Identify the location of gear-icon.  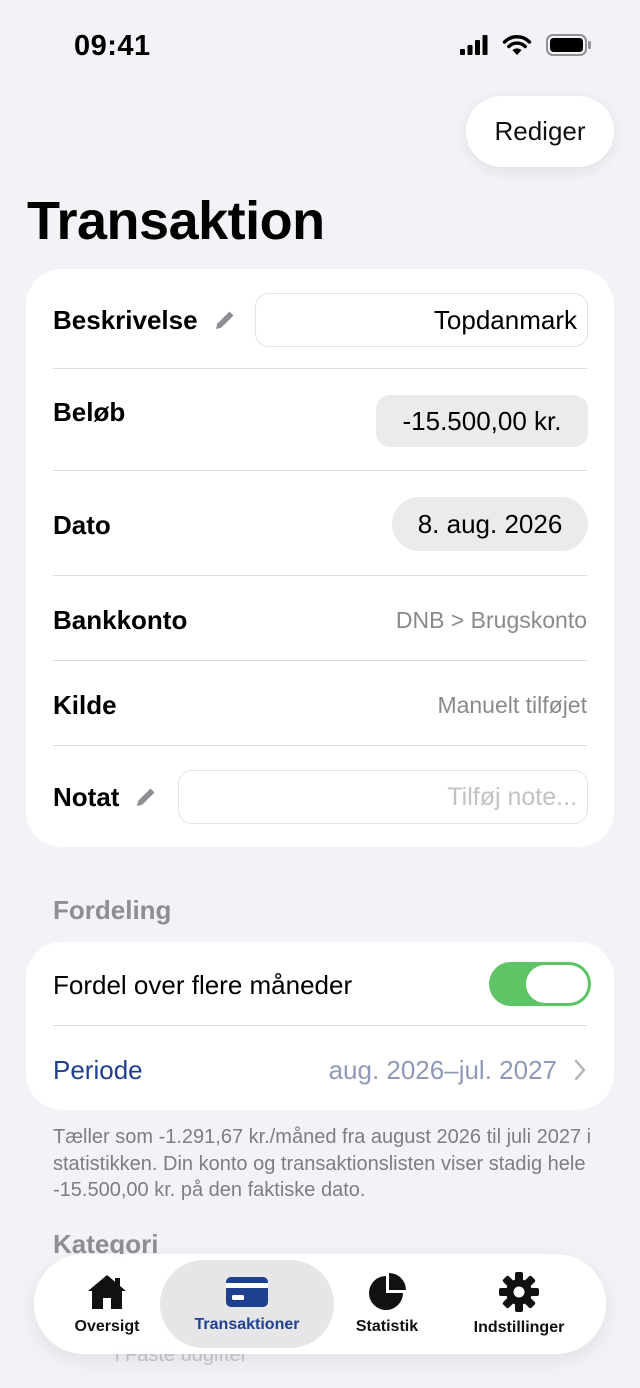
(519, 1292).